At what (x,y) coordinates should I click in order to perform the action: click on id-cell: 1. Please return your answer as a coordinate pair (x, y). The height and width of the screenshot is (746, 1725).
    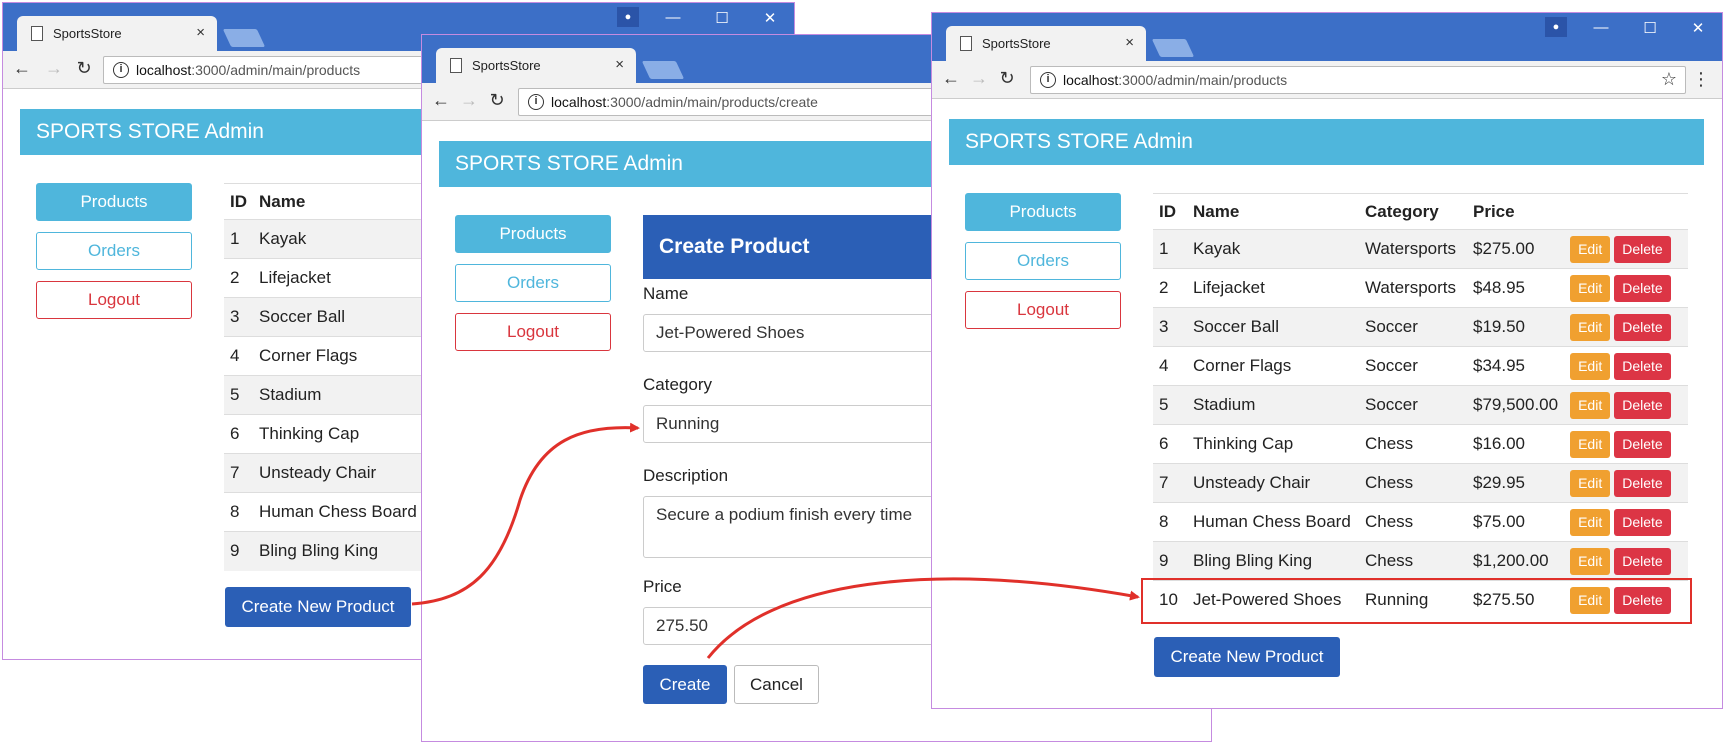
    Looking at the image, I should click on (1170, 249).